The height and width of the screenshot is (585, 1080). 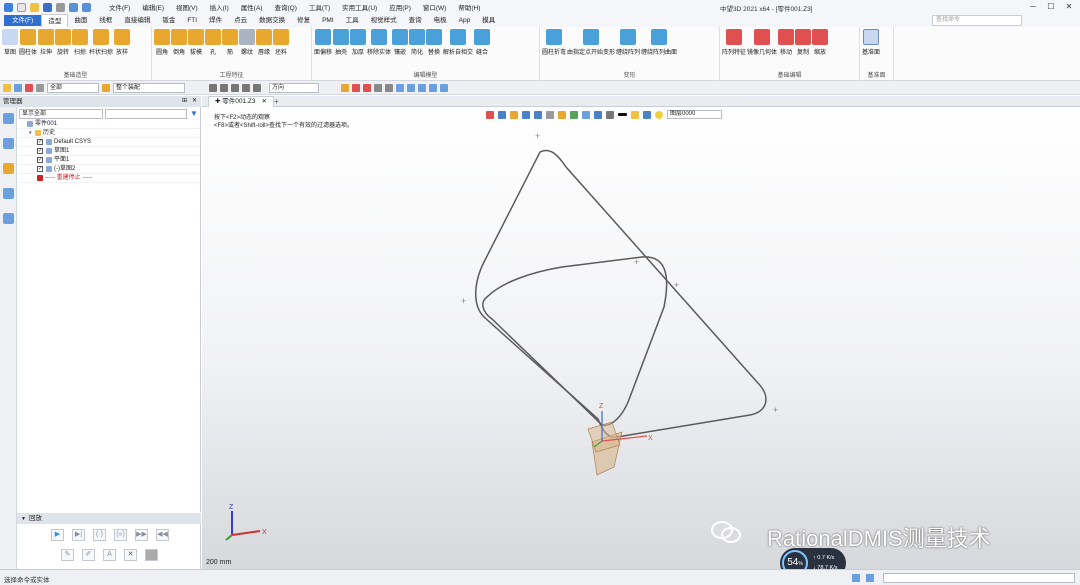 I want to click on copy-button: 复制, so click(x=803, y=42).